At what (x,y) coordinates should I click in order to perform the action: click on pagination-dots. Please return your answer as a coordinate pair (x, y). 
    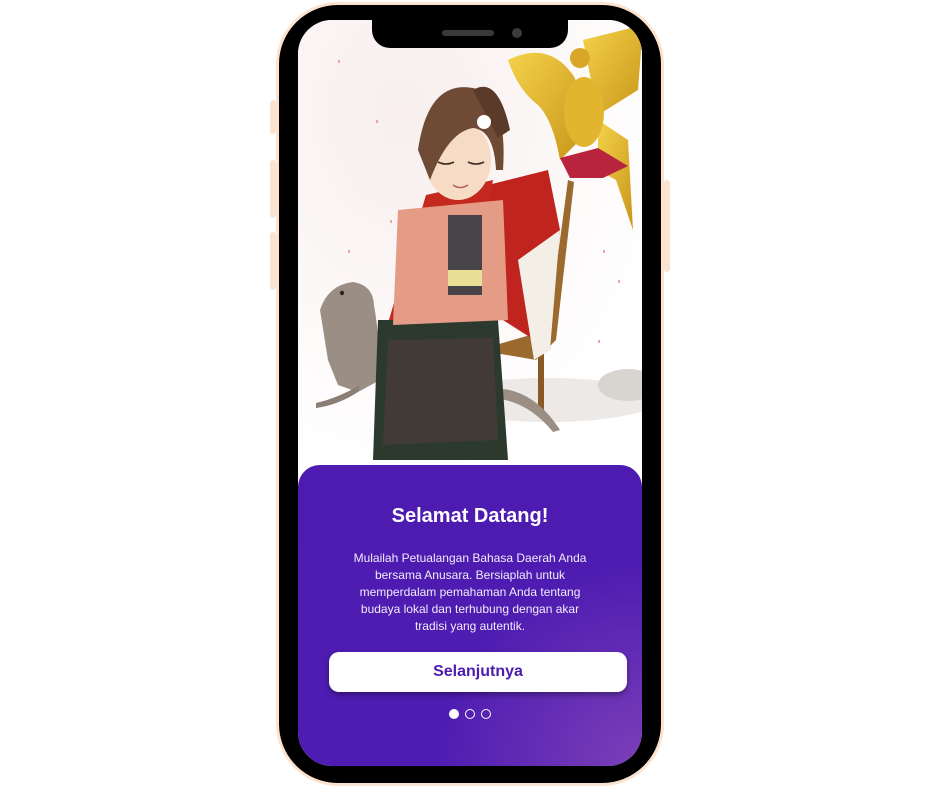
    Looking at the image, I should click on (470, 714).